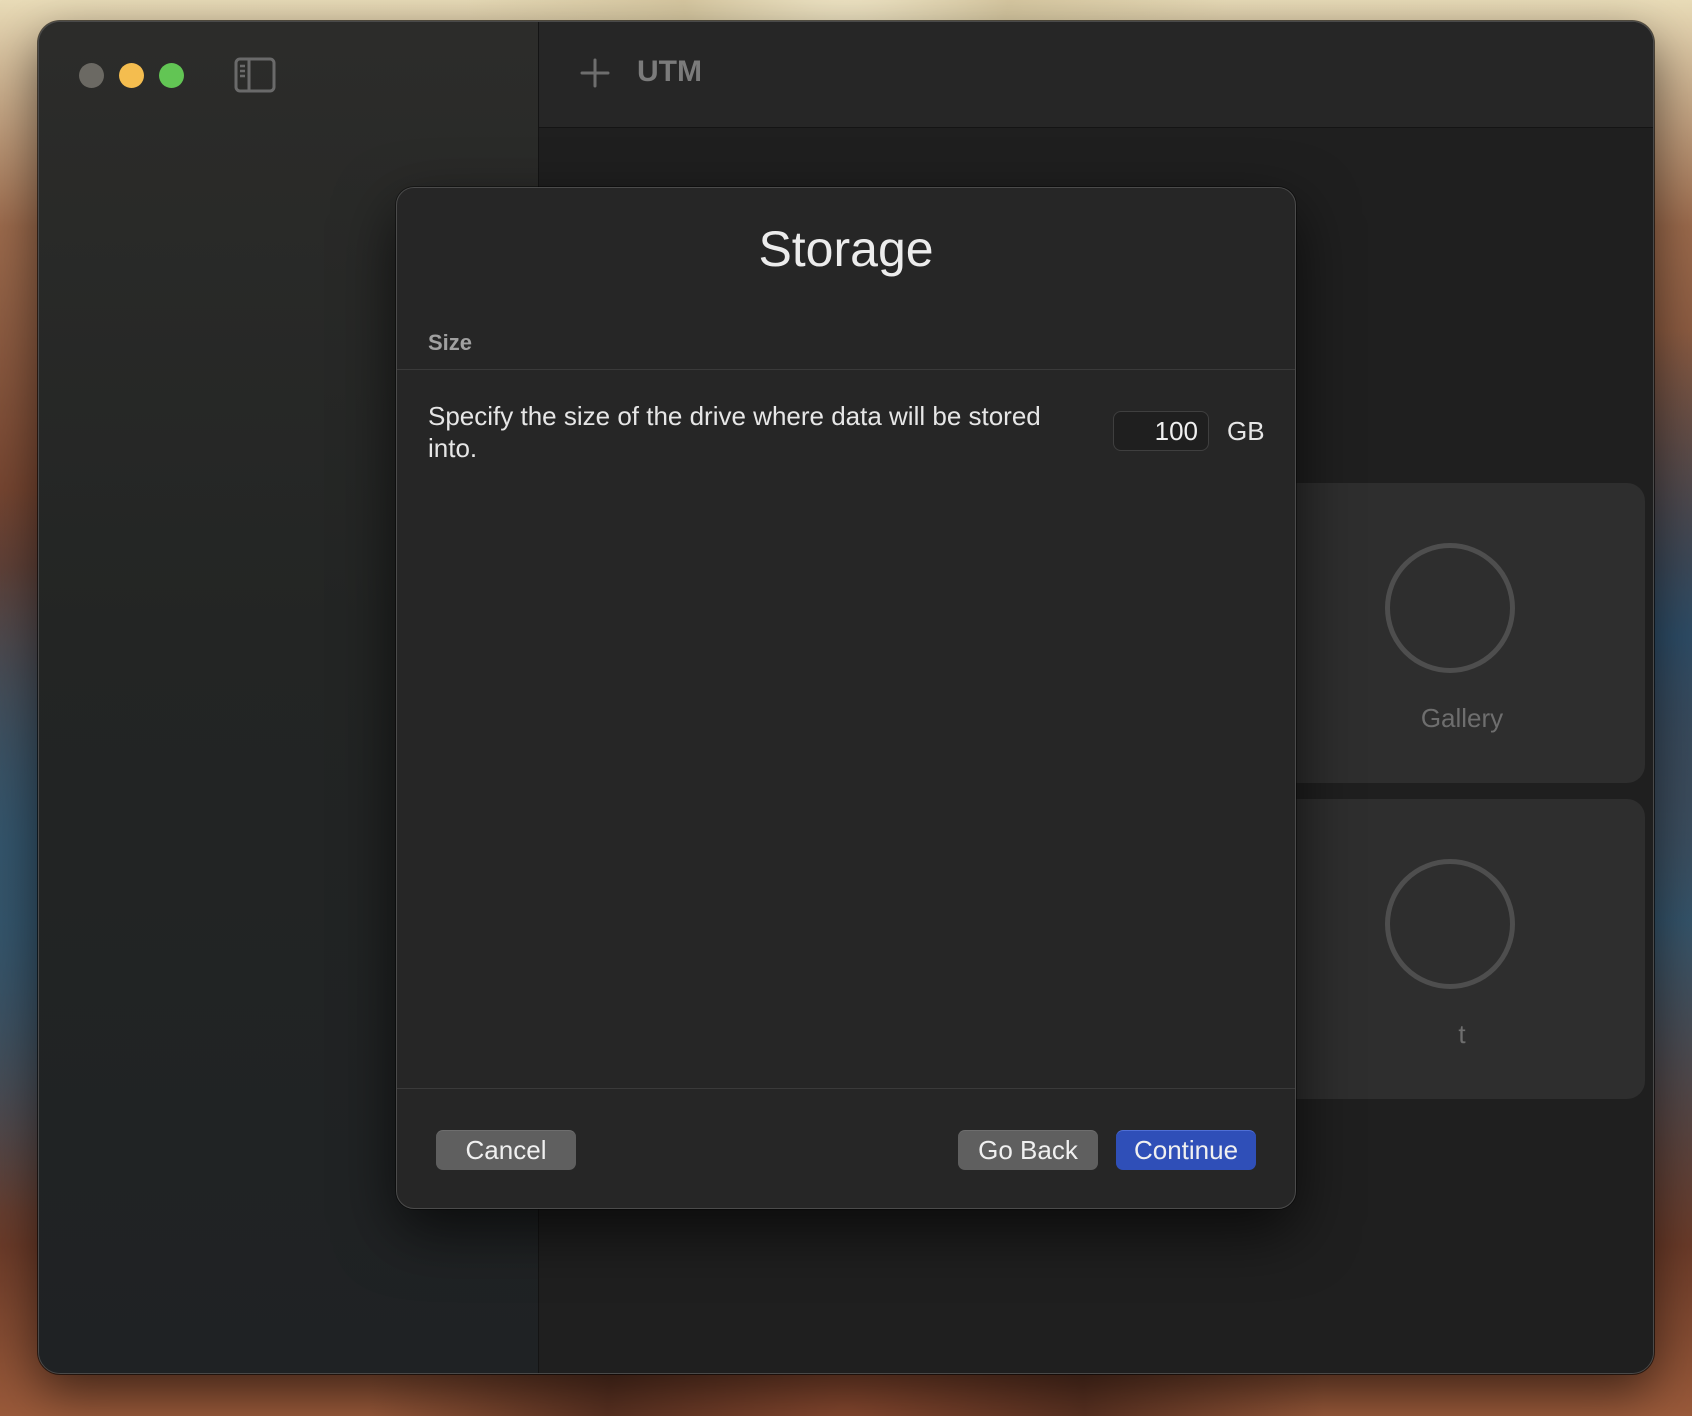  I want to click on toolbar: UTM, so click(1096, 75).